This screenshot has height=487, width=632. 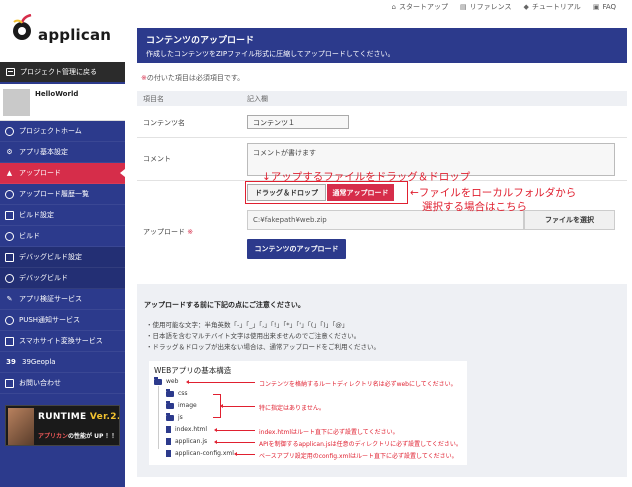 I want to click on upload-label: アップロード ※, so click(x=168, y=232).